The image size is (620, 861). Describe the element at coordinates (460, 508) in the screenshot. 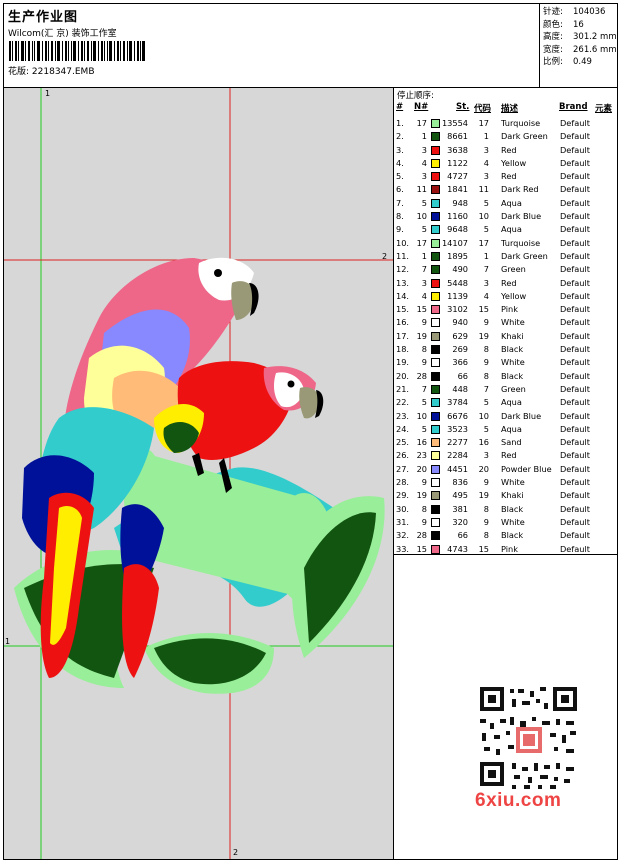

I see `stitch-count: 381` at that location.